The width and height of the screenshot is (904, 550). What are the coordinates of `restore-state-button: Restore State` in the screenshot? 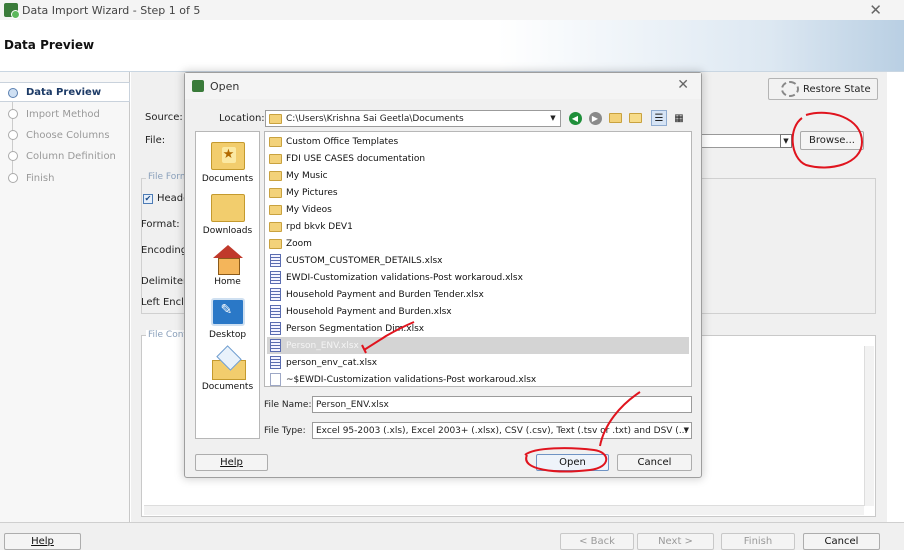 It's located at (823, 89).